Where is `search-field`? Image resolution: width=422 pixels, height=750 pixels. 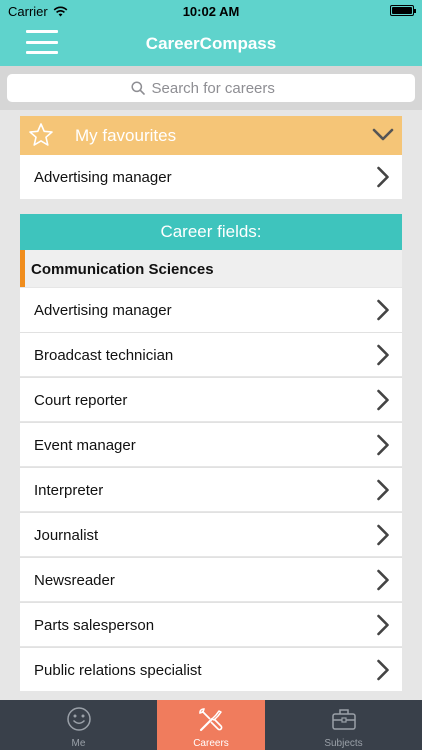 search-field is located at coordinates (211, 88).